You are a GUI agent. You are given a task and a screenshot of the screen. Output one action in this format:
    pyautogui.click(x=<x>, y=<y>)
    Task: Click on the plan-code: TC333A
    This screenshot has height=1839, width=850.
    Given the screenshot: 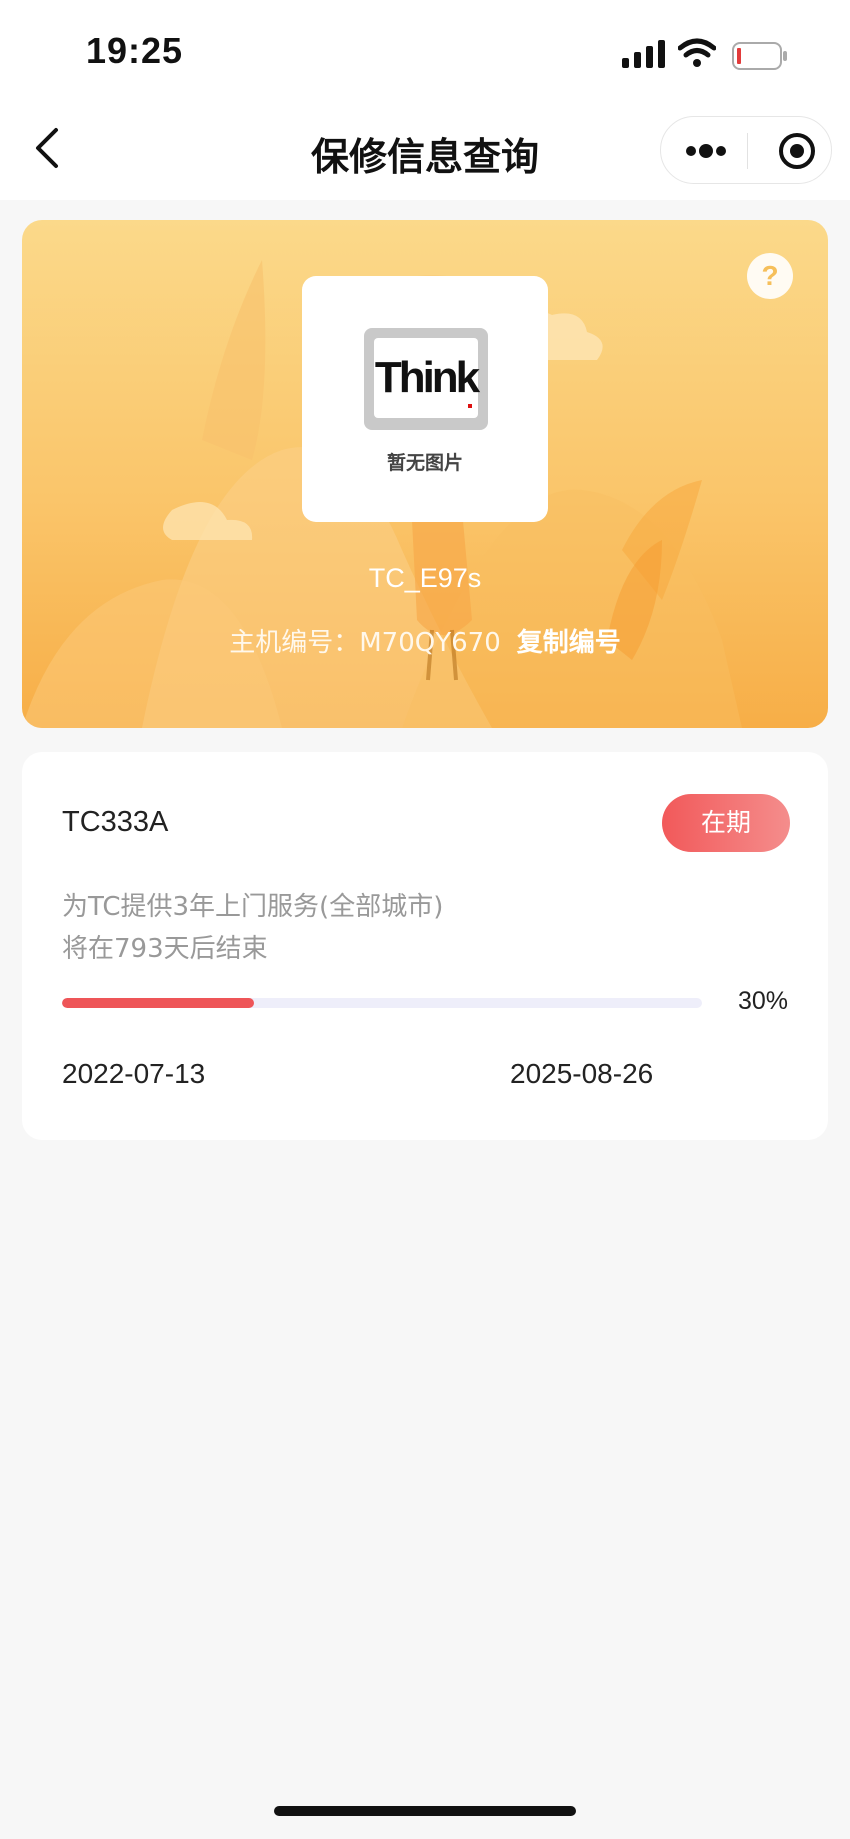 What is the action you would take?
    pyautogui.click(x=115, y=822)
    